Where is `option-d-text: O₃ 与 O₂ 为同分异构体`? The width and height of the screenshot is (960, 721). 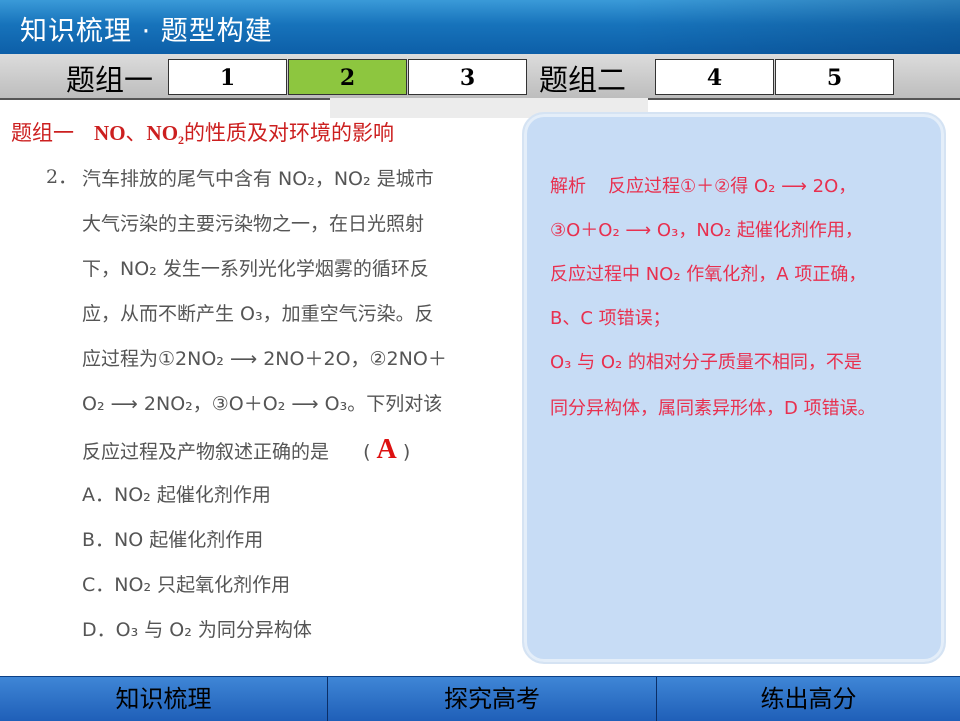 option-d-text: O₃ 与 O₂ 为同分异构体 is located at coordinates (213, 630).